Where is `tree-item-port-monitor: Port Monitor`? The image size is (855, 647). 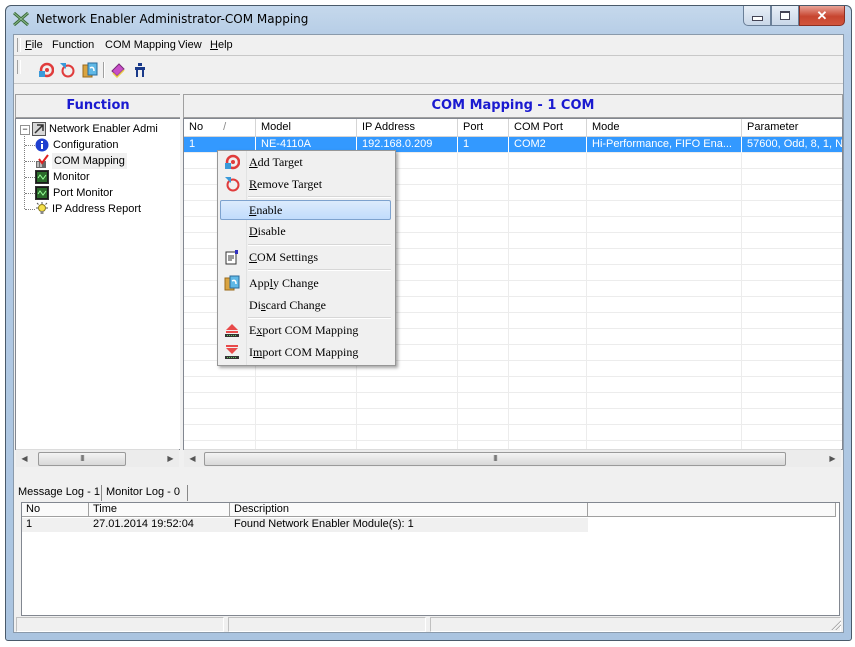 tree-item-port-monitor: Port Monitor is located at coordinates (98, 193).